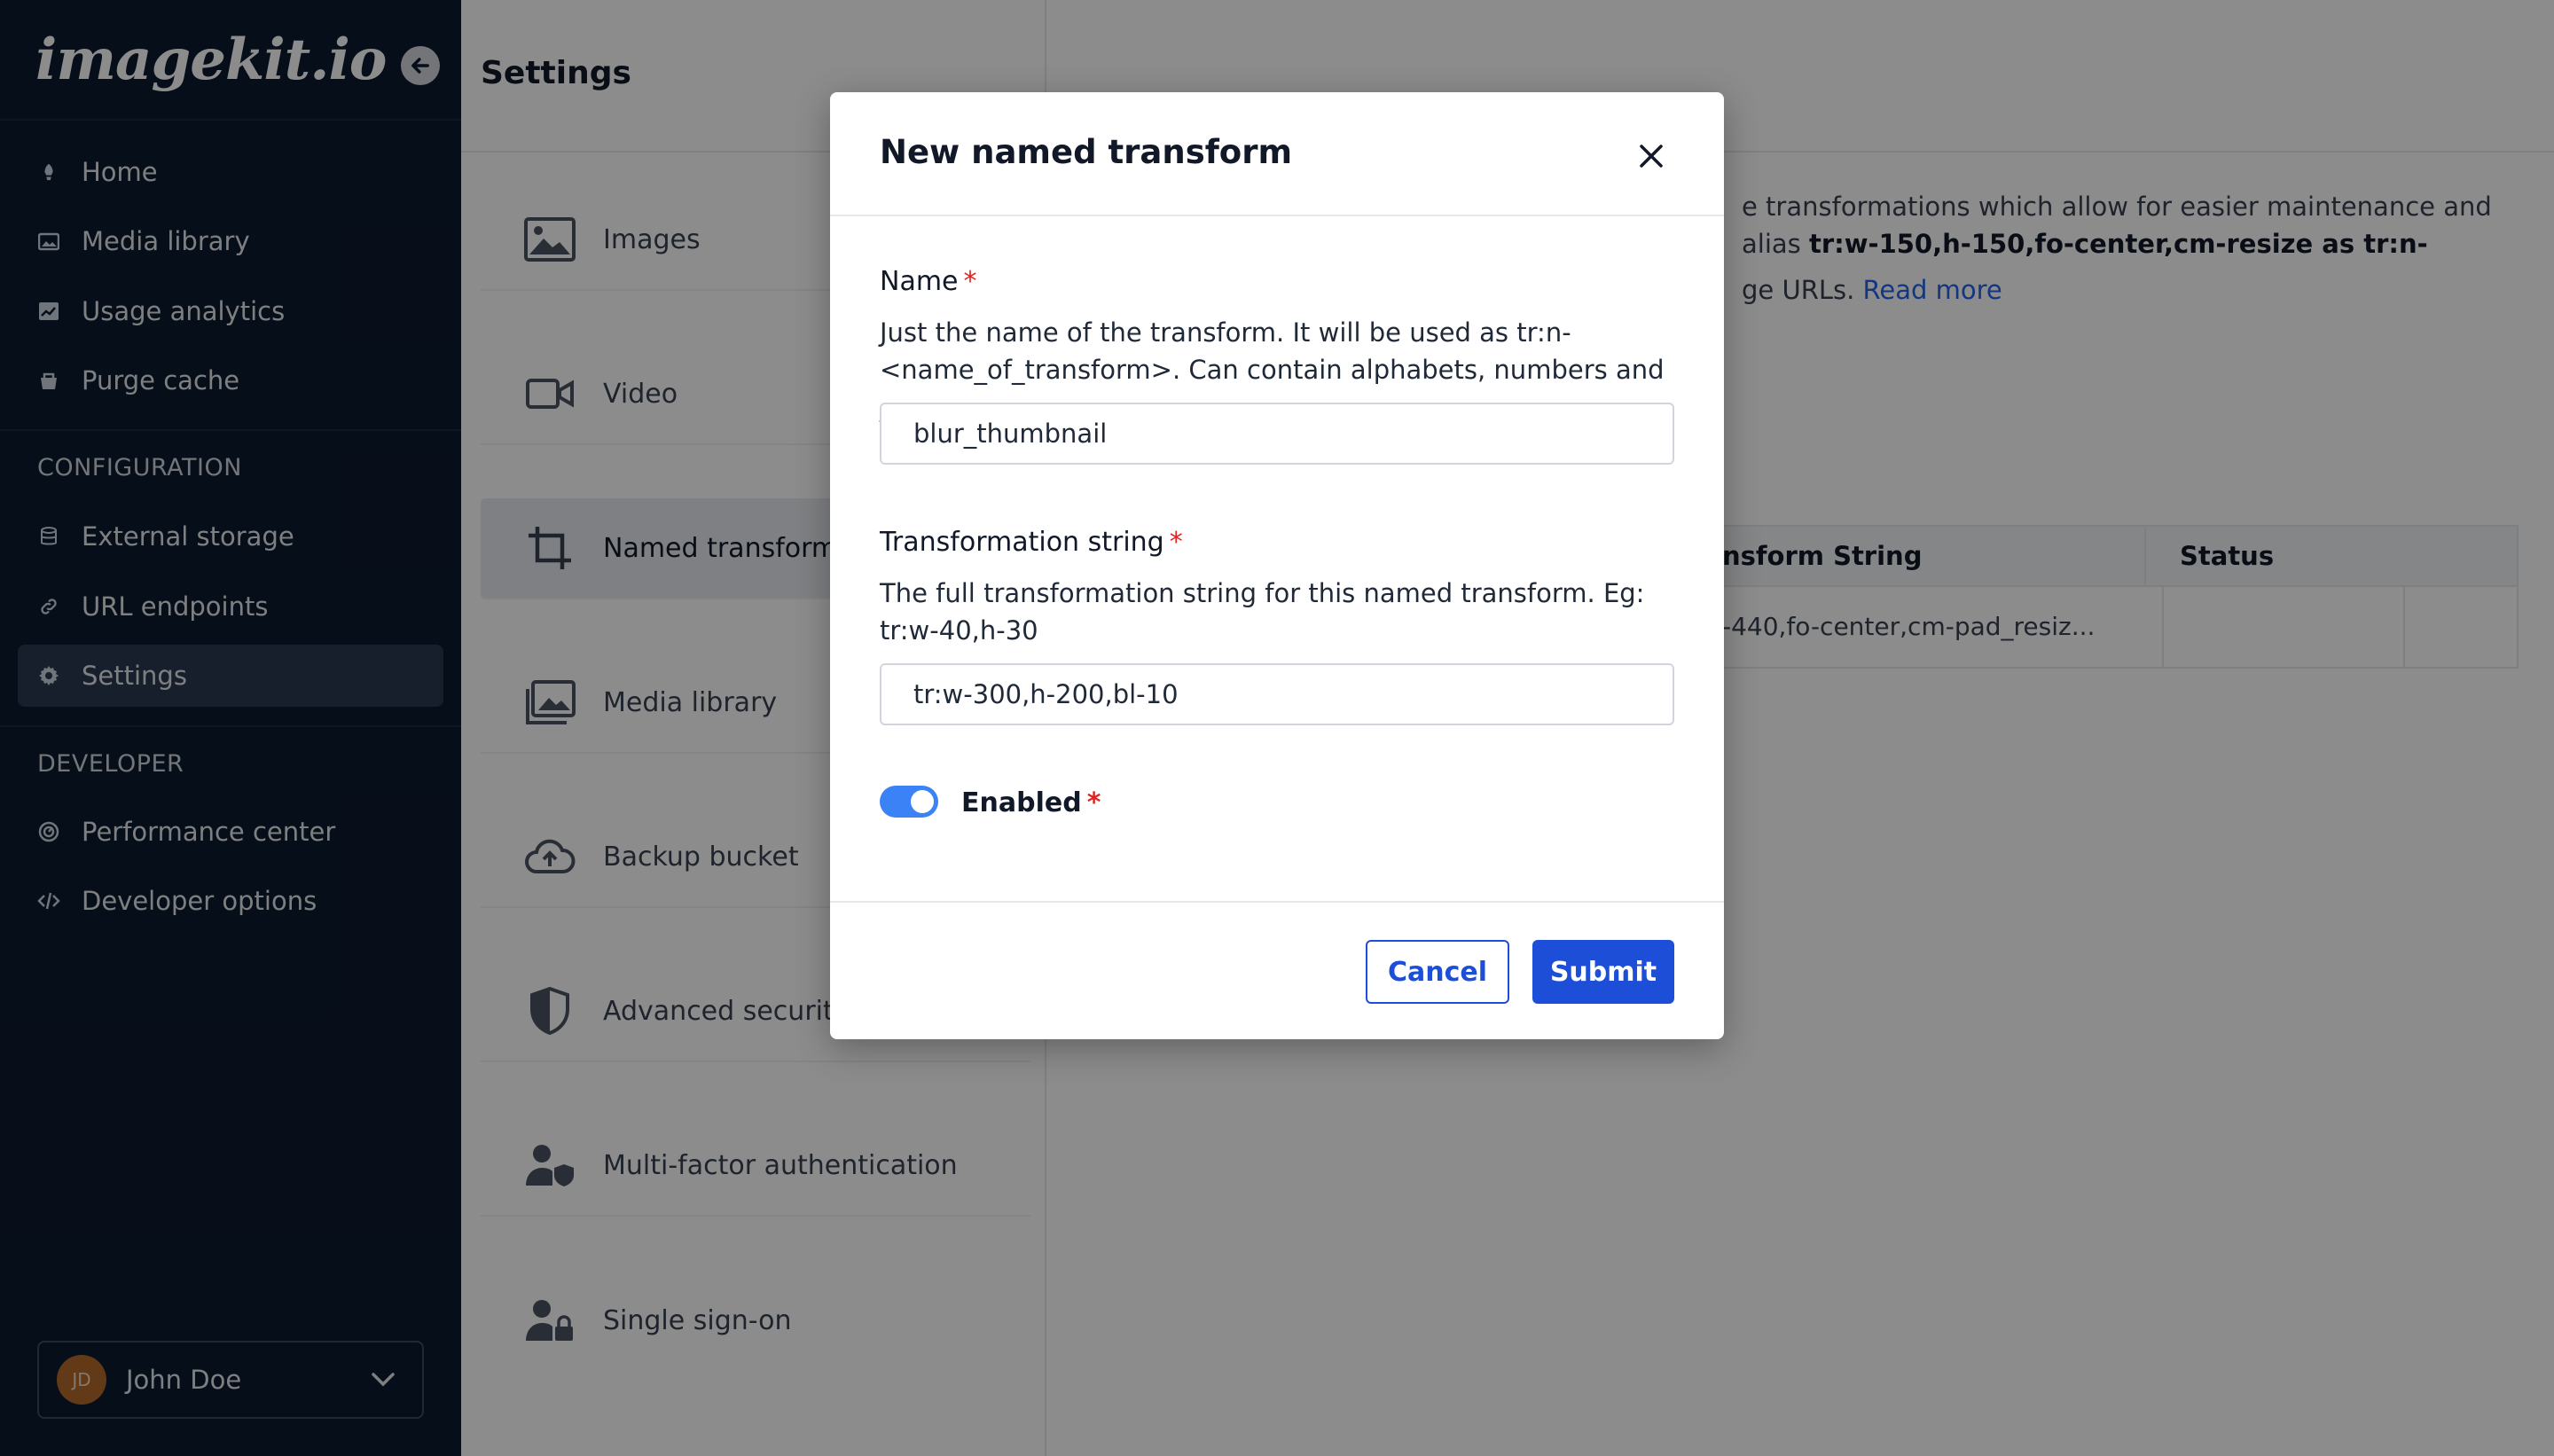  Describe the element at coordinates (1086, 152) in the screenshot. I see `dialog-title: New named transform` at that location.